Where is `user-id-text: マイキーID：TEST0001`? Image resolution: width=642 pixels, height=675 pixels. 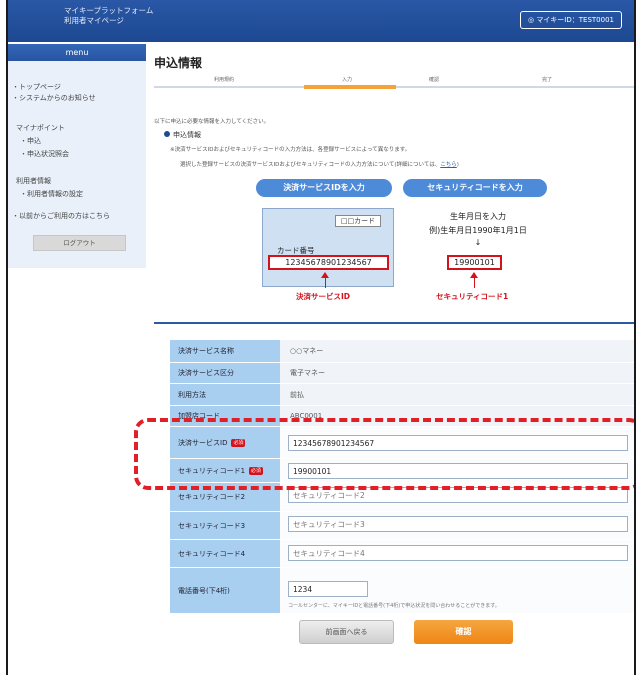 user-id-text: マイキーID：TEST0001 is located at coordinates (575, 20).